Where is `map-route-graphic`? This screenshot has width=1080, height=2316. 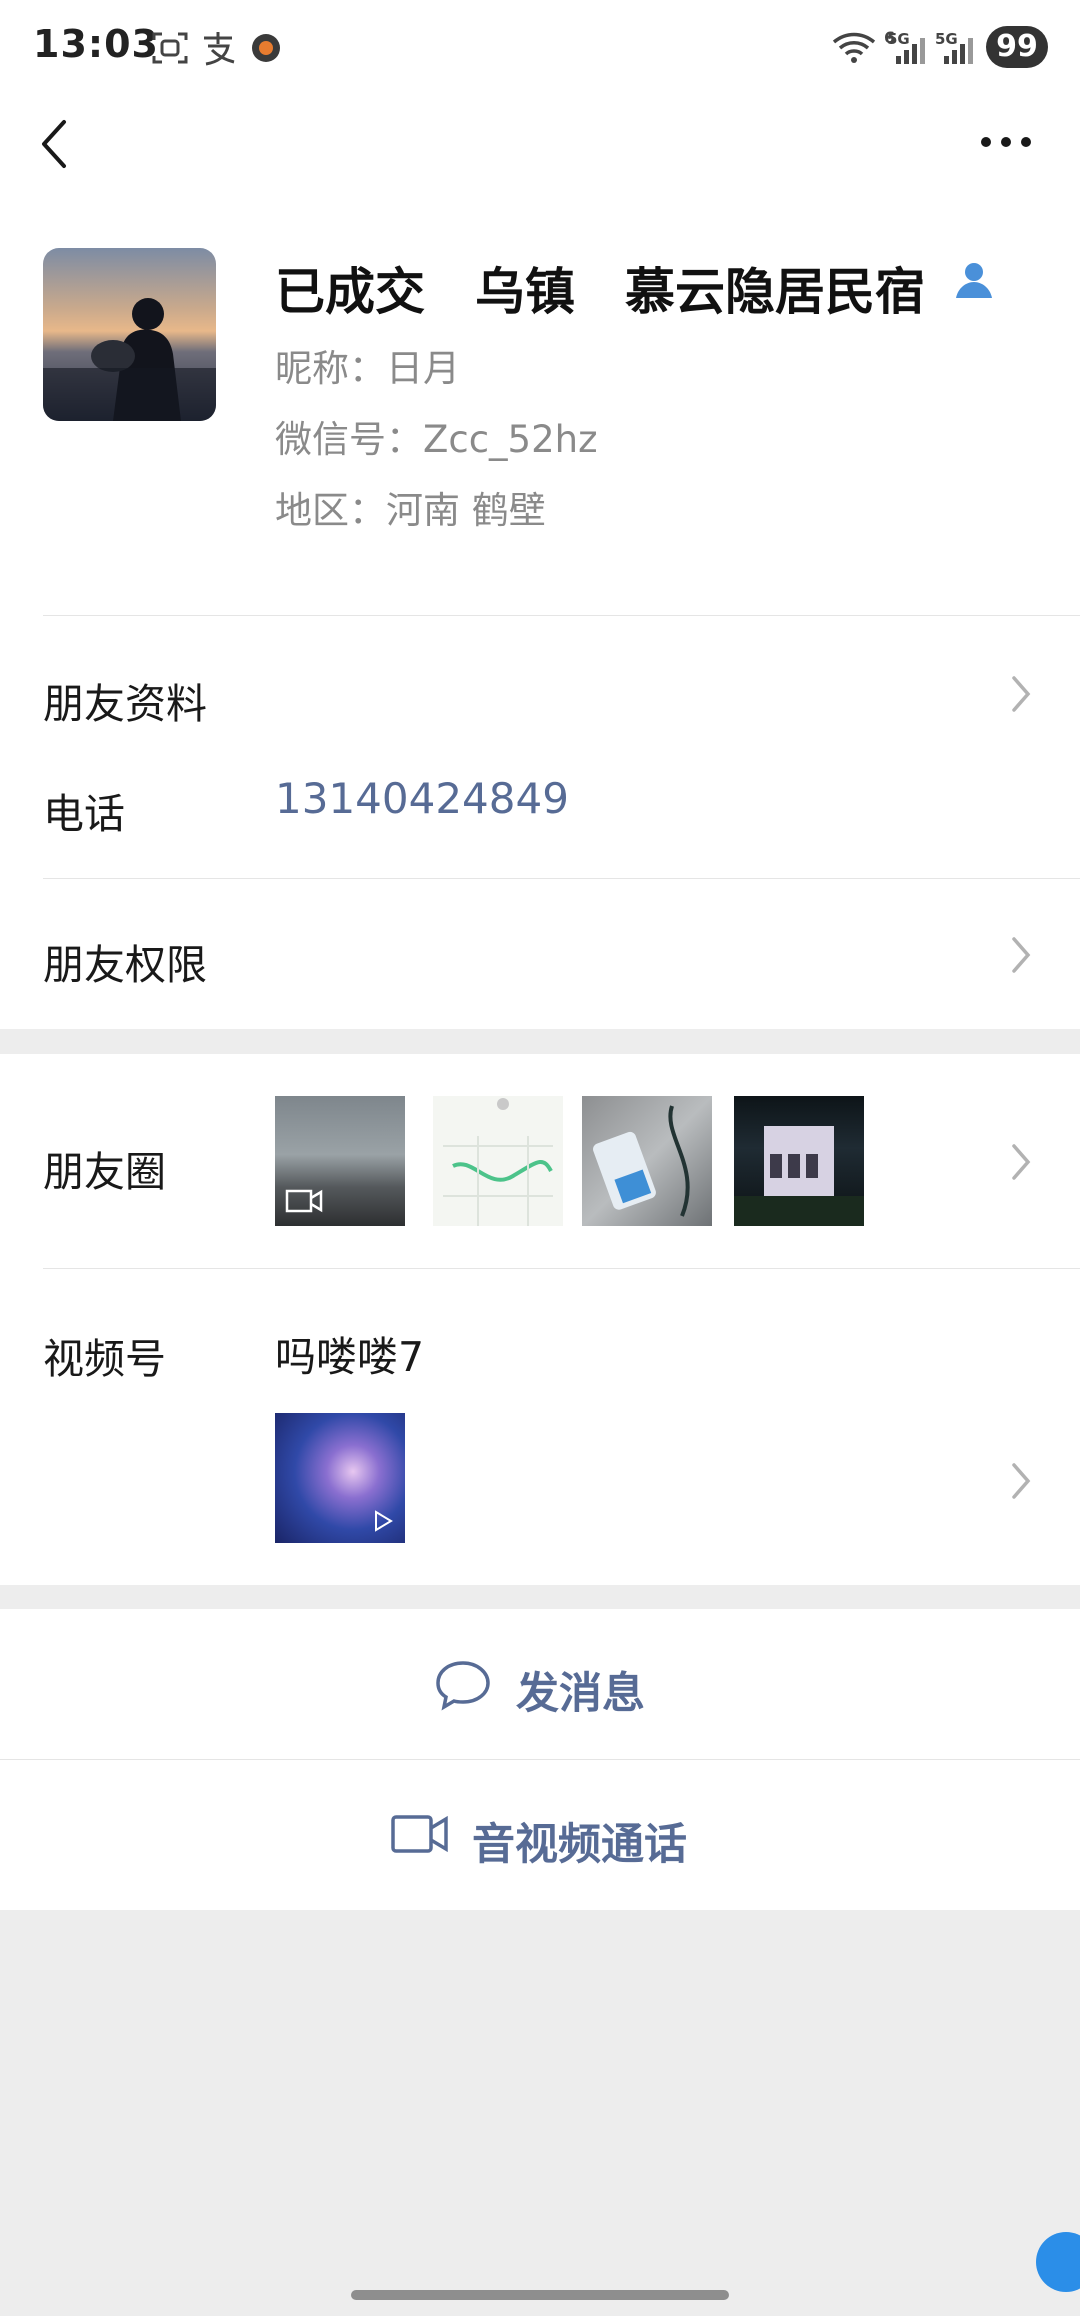
map-route-graphic is located at coordinates (498, 1162).